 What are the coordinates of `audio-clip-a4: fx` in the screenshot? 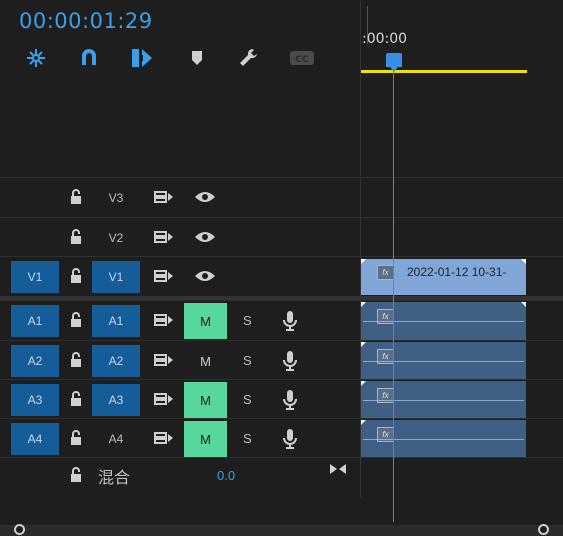 It's located at (443, 439).